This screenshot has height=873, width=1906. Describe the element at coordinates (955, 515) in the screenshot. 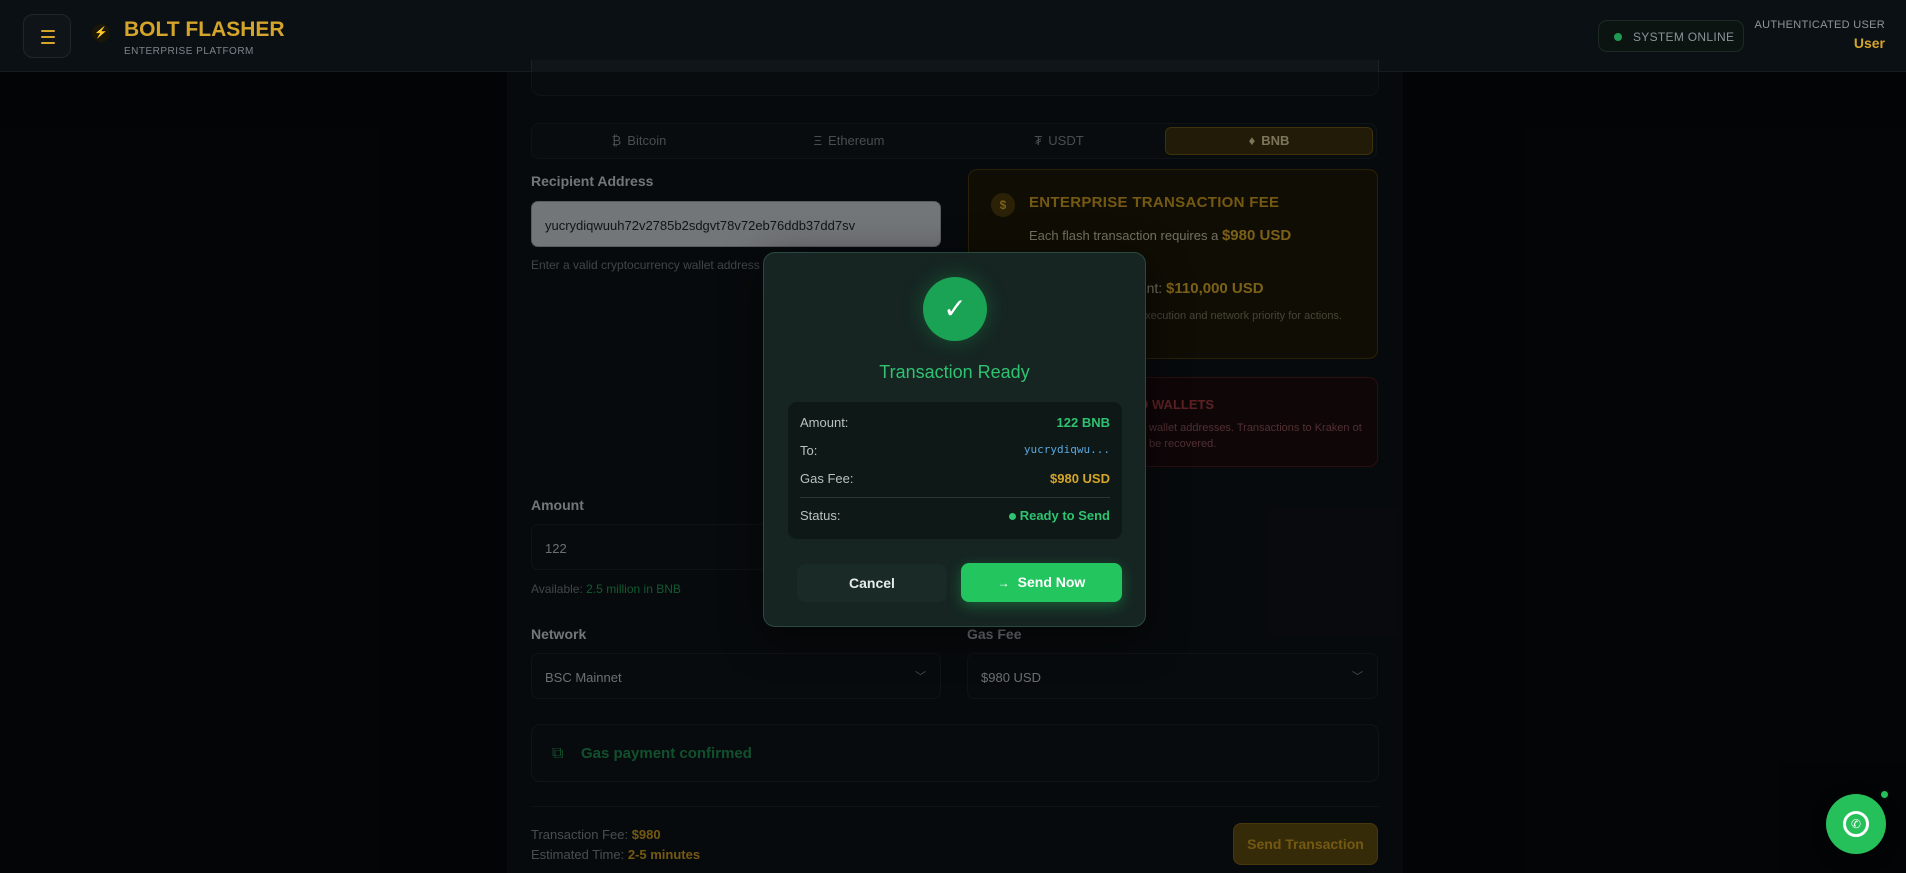

I see `summary-row-status: Status: Ready to Send` at that location.